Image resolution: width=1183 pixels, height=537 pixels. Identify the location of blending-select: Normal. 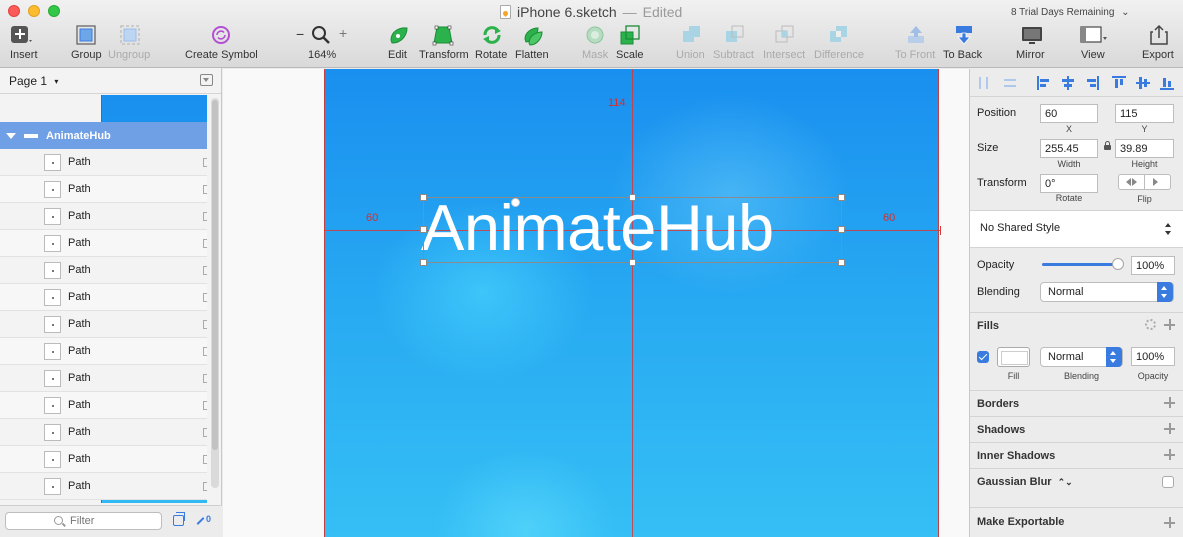
(1107, 292).